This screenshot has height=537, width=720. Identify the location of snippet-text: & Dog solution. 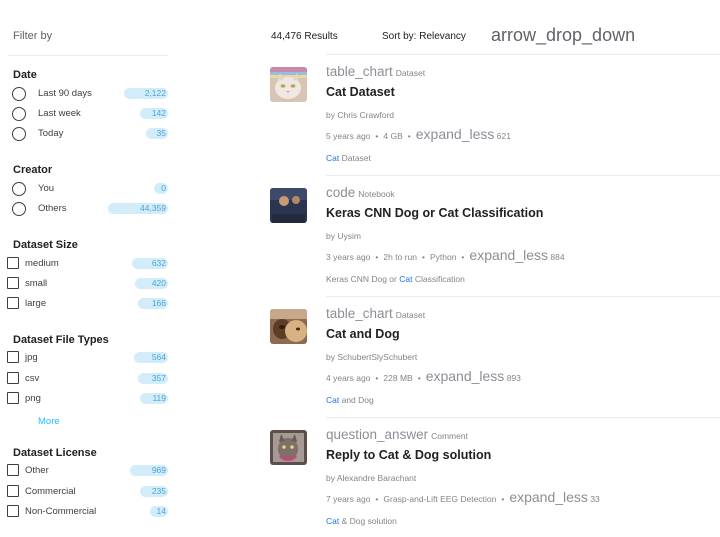
(368, 521).